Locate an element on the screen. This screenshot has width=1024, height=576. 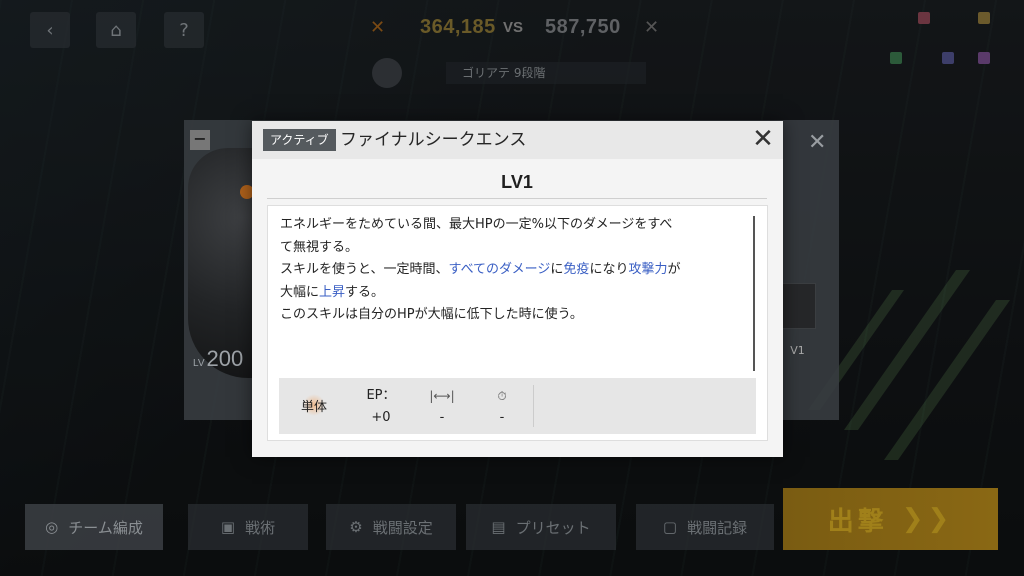
modal-header: アクティブ ファイナルシークエンス ✕ is located at coordinates (517, 140).